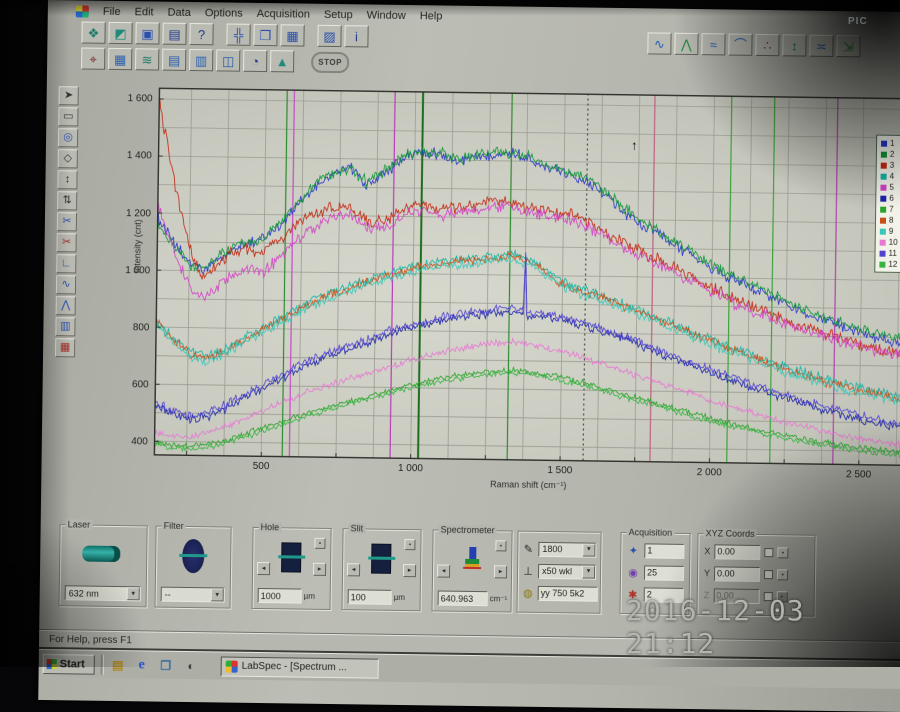 The height and width of the screenshot is (712, 900). What do you see at coordinates (291, 557) in the screenshot?
I see `hole-slider-icon` at bounding box center [291, 557].